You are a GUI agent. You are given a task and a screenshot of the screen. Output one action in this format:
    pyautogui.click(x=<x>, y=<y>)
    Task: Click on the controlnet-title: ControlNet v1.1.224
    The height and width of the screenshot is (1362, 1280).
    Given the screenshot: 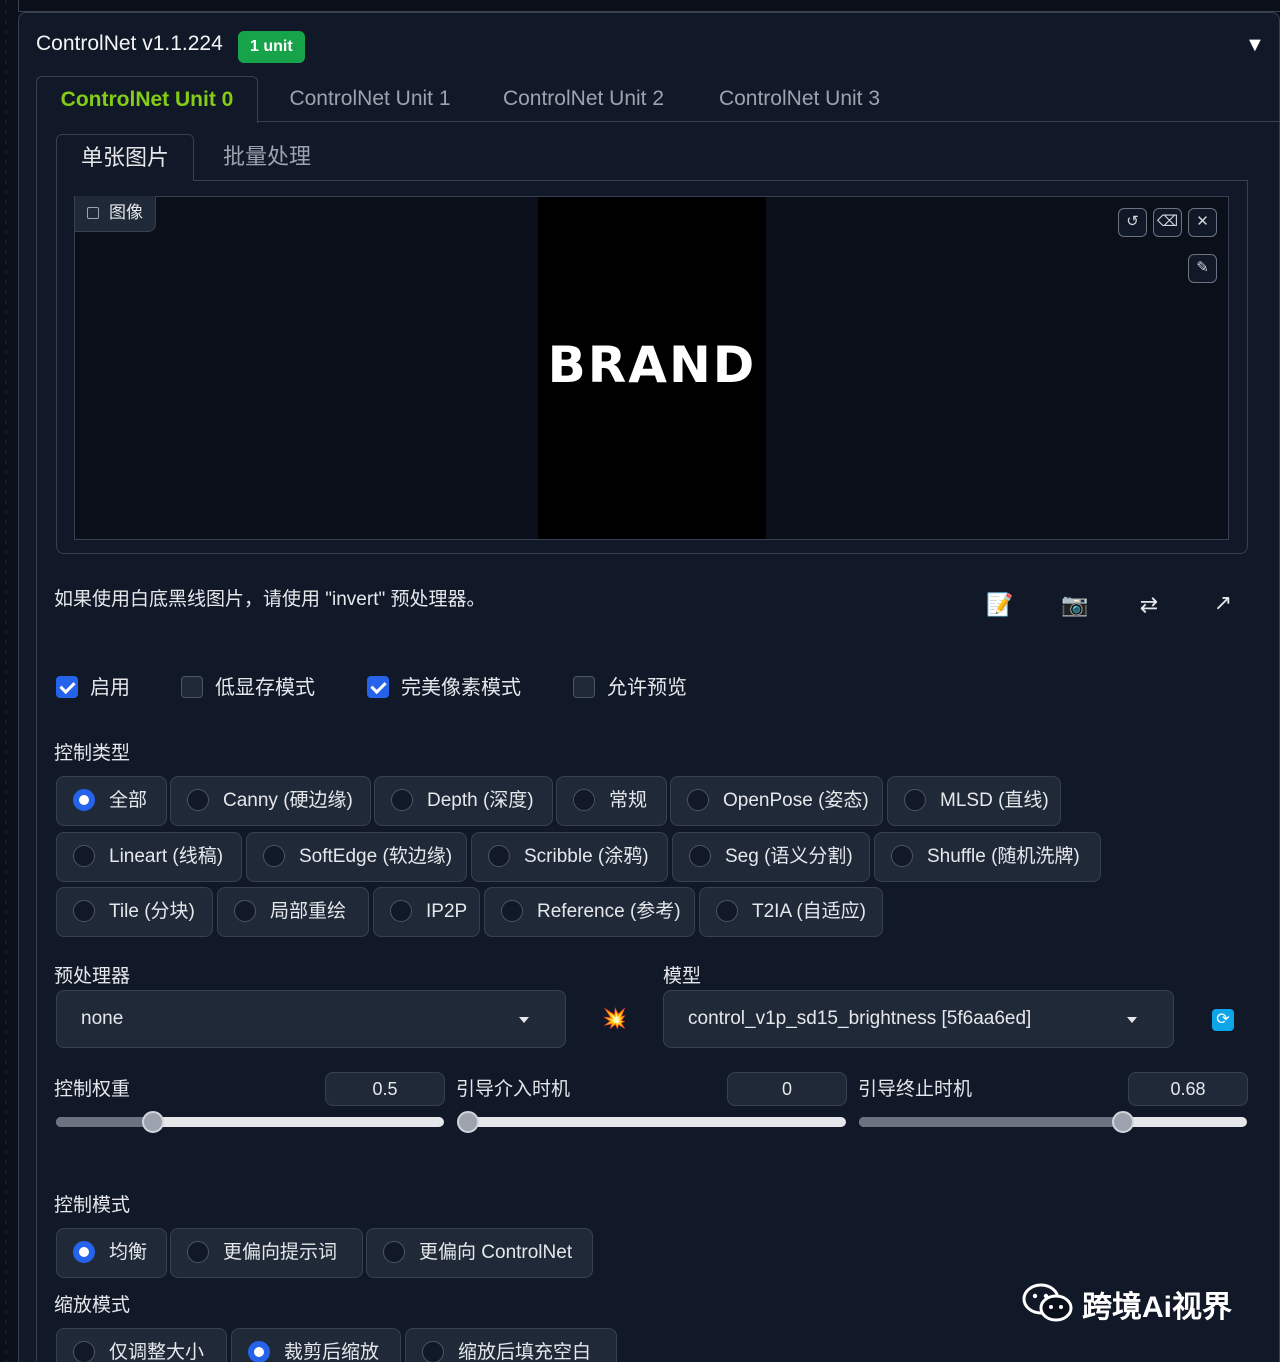 What is the action you would take?
    pyautogui.click(x=129, y=44)
    